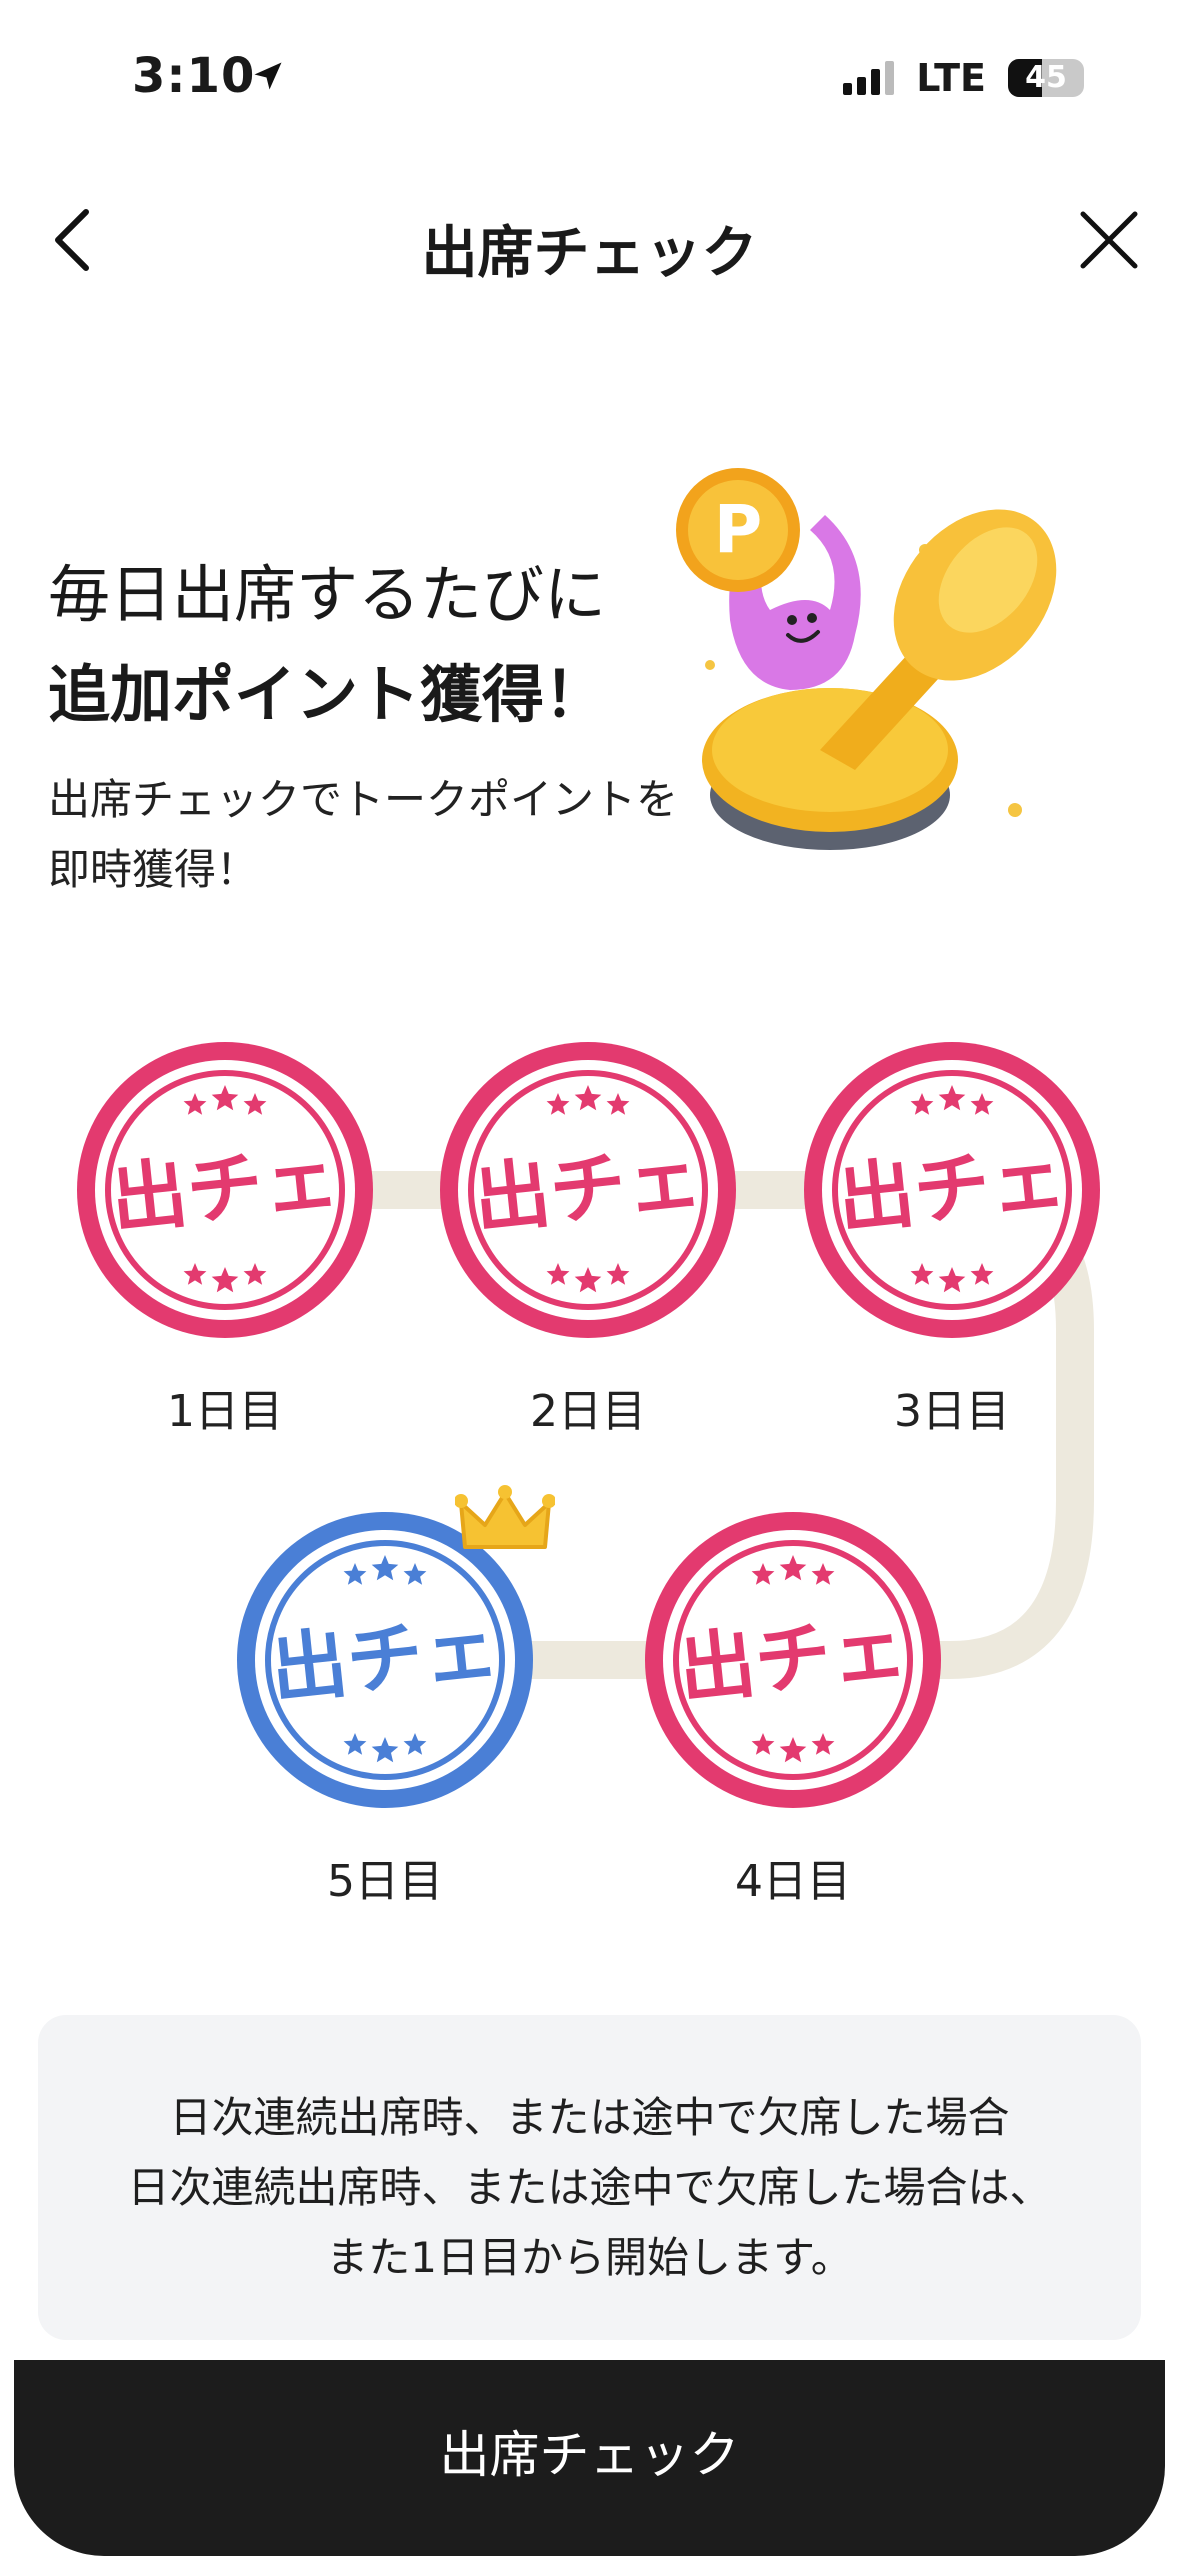  What do you see at coordinates (951, 78) in the screenshot?
I see `network-label: LTE` at bounding box center [951, 78].